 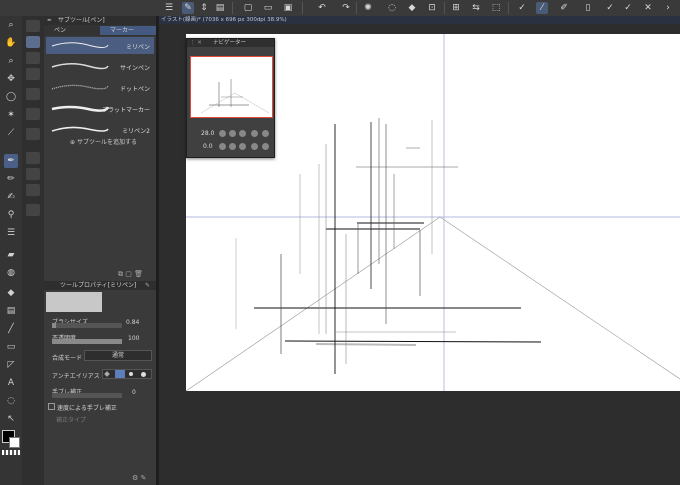 I want to click on add-subtool-button: ⊕ サブツールを追加する, so click(x=103, y=141).